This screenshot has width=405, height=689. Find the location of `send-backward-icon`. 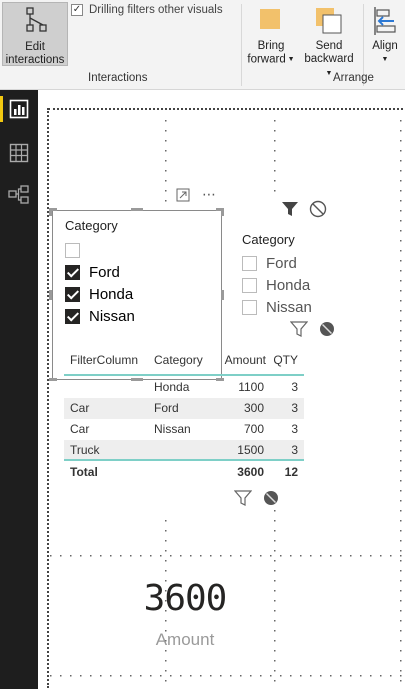

send-backward-icon is located at coordinates (329, 21).